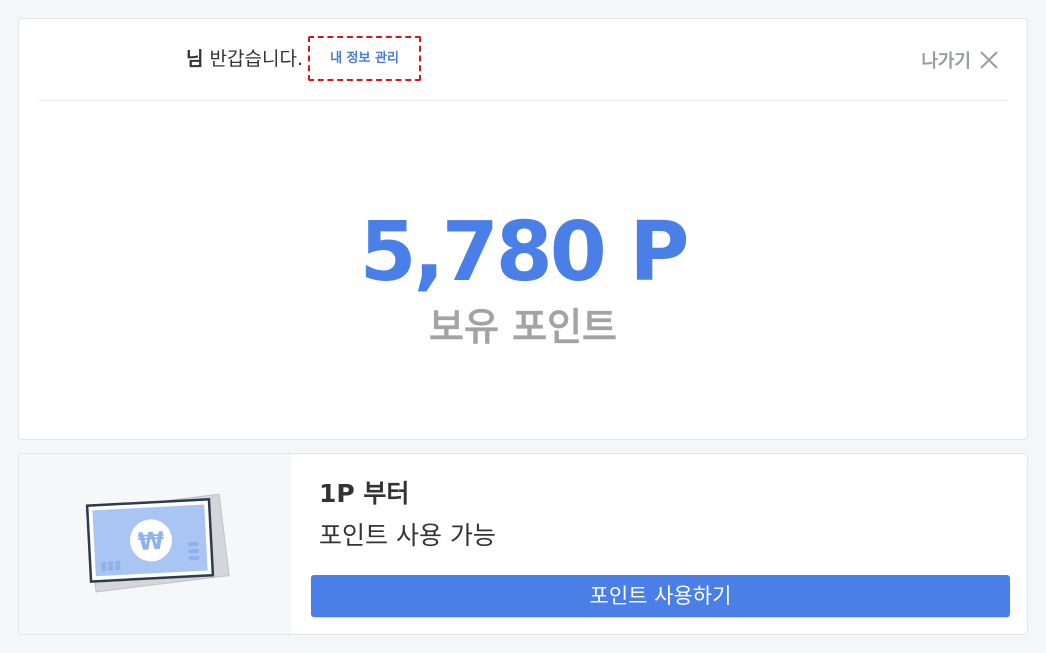 Image resolution: width=1046 pixels, height=653 pixels. What do you see at coordinates (989, 59) in the screenshot?
I see `close-icon` at bounding box center [989, 59].